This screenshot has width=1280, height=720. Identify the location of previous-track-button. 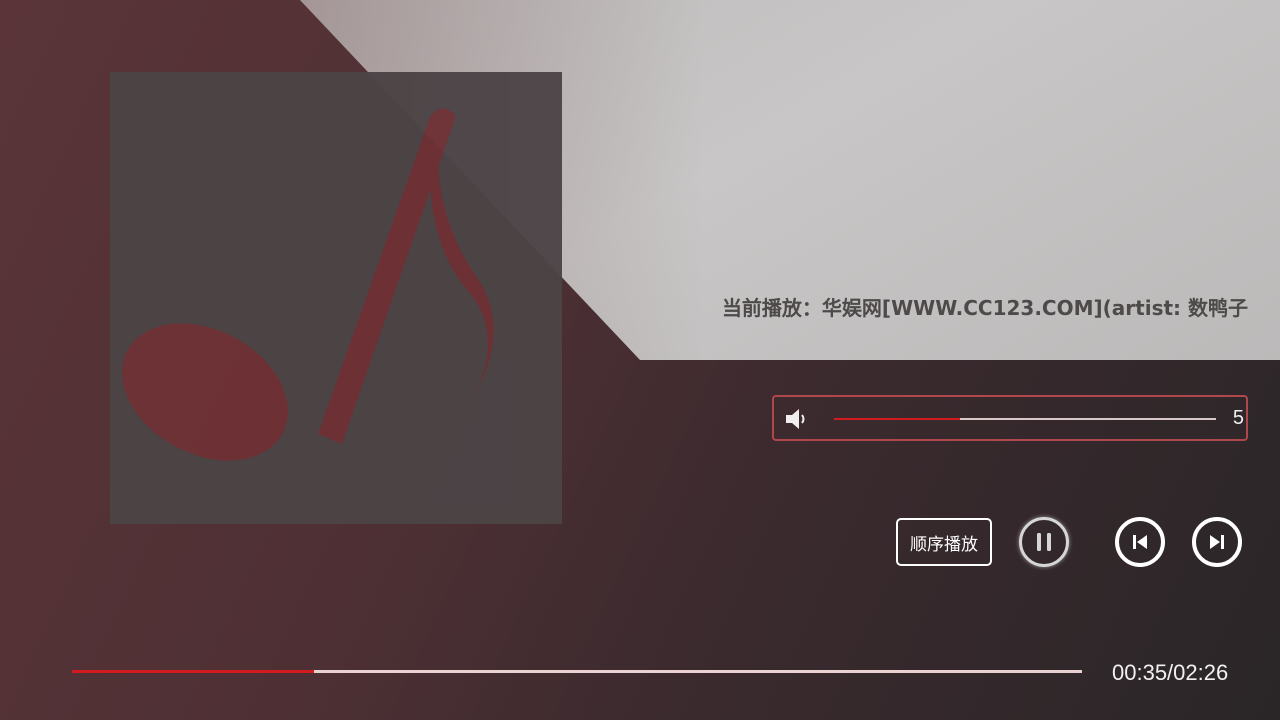
(1140, 542).